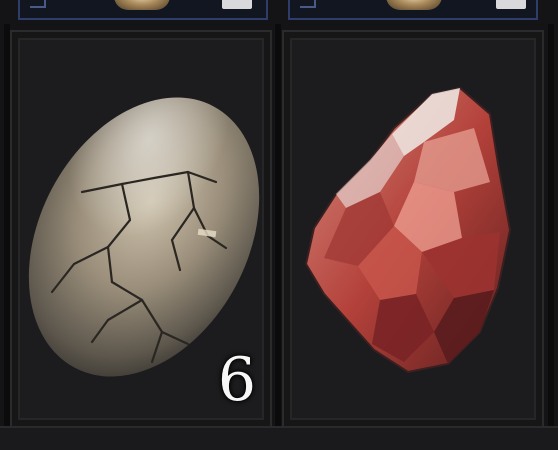 Image resolution: width=558 pixels, height=450 pixels. What do you see at coordinates (236, 380) in the screenshot?
I see `stack-count: 6` at bounding box center [236, 380].